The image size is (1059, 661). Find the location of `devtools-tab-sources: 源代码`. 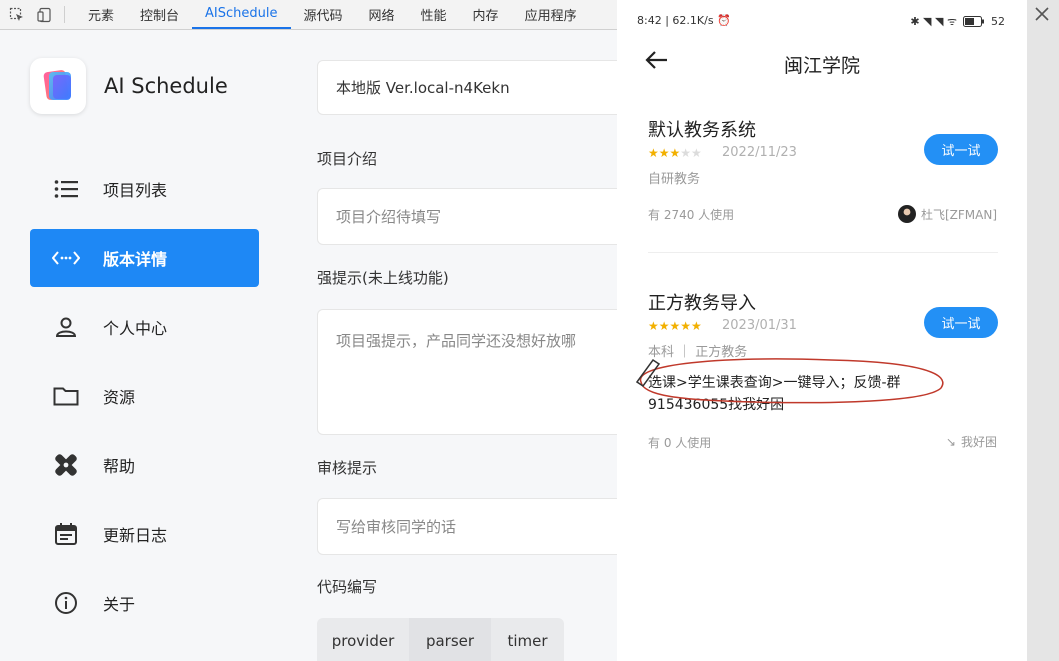

devtools-tab-sources: 源代码 is located at coordinates (323, 14).